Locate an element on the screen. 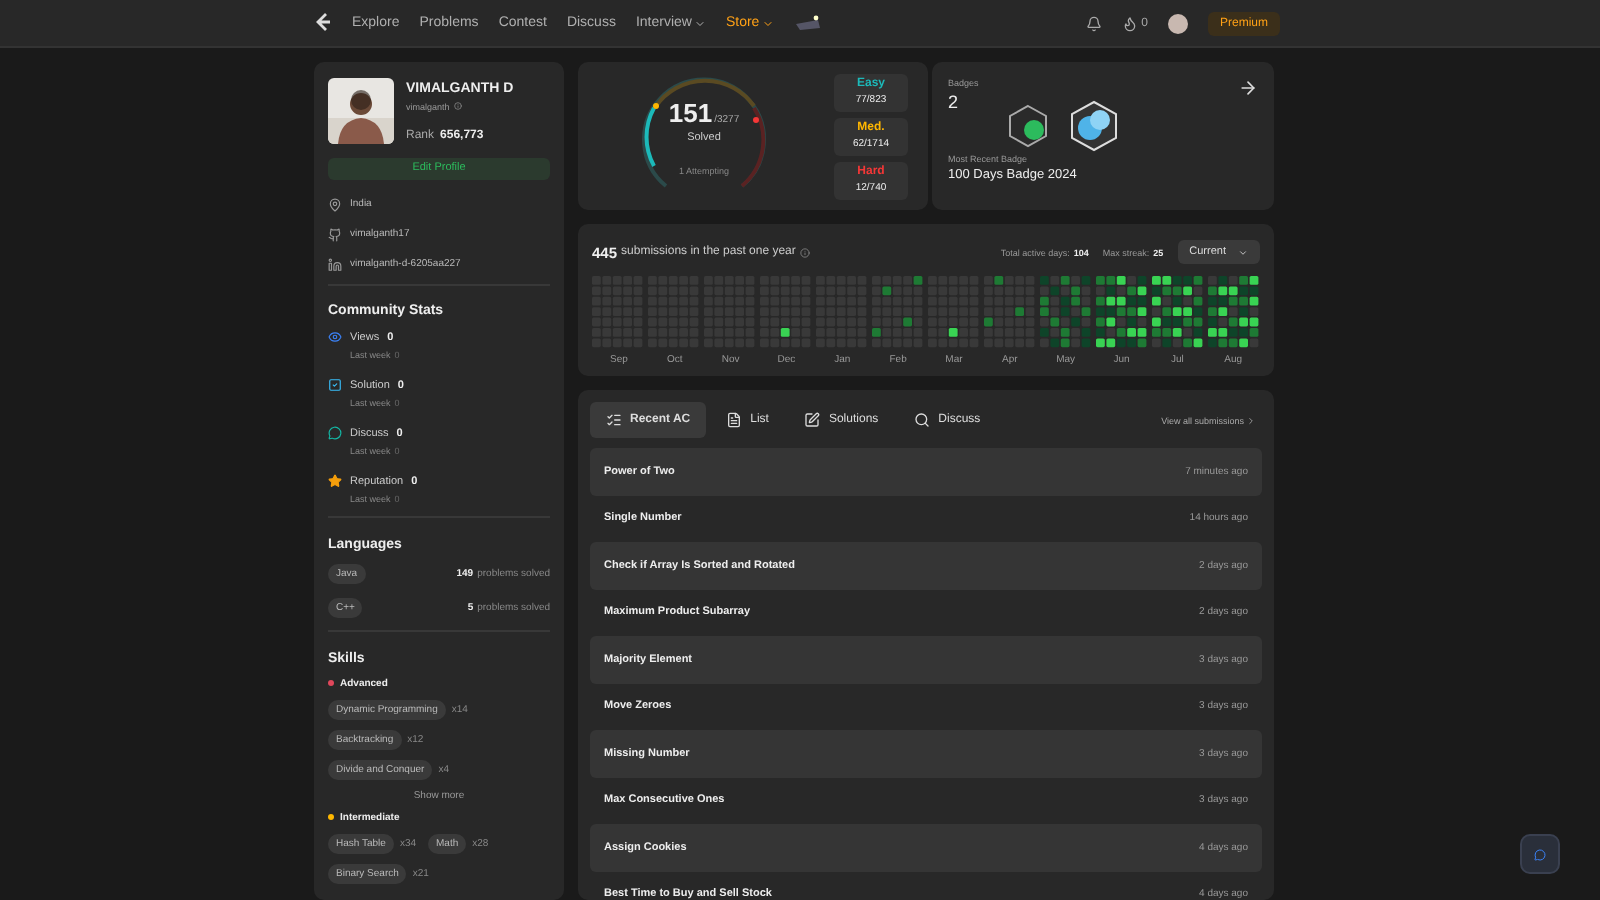 The width and height of the screenshot is (1600, 900). file-icon is located at coordinates (734, 420).